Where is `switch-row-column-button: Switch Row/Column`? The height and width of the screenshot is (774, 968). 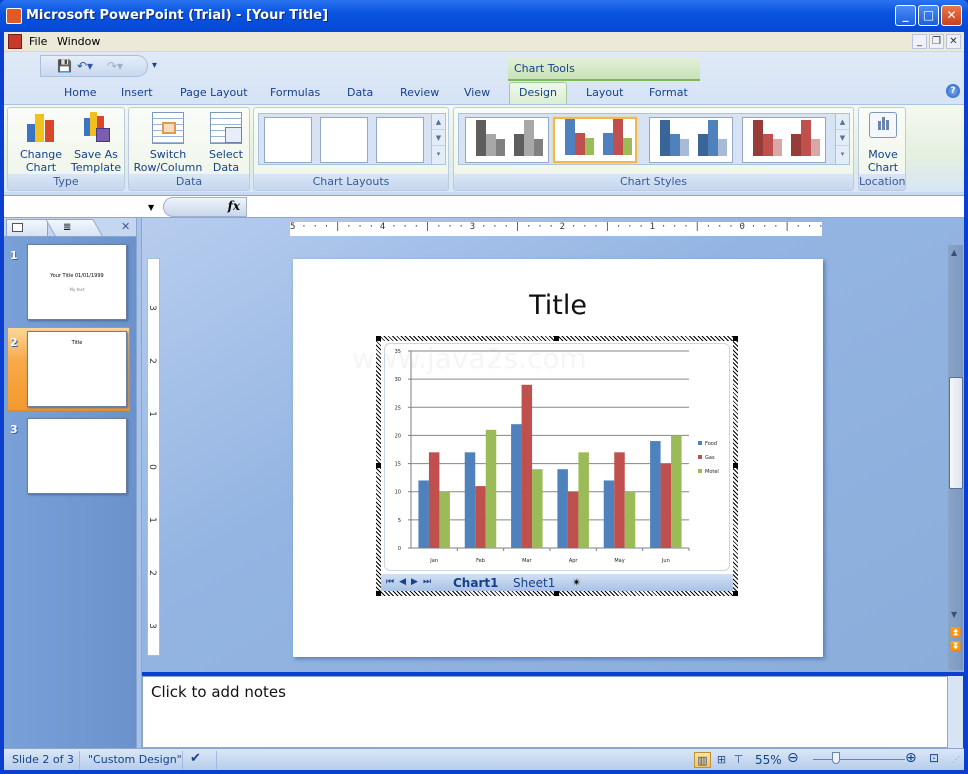
switch-row-column-button: Switch Row/Column is located at coordinates (168, 143).